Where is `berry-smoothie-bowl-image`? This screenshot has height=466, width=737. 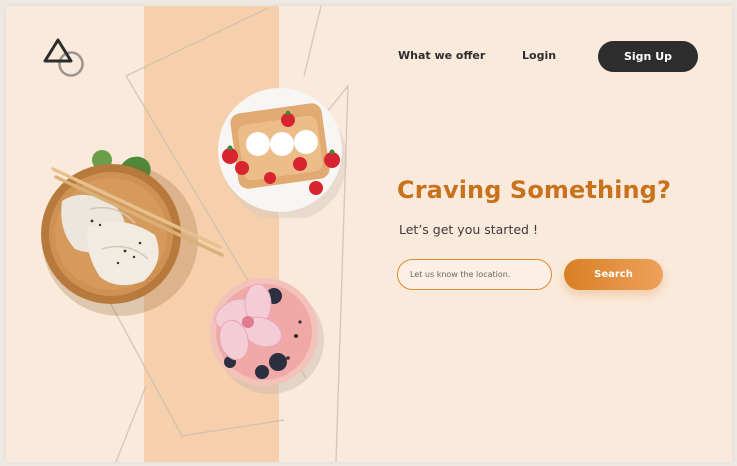 berry-smoothie-bowl-image is located at coordinates (267, 336).